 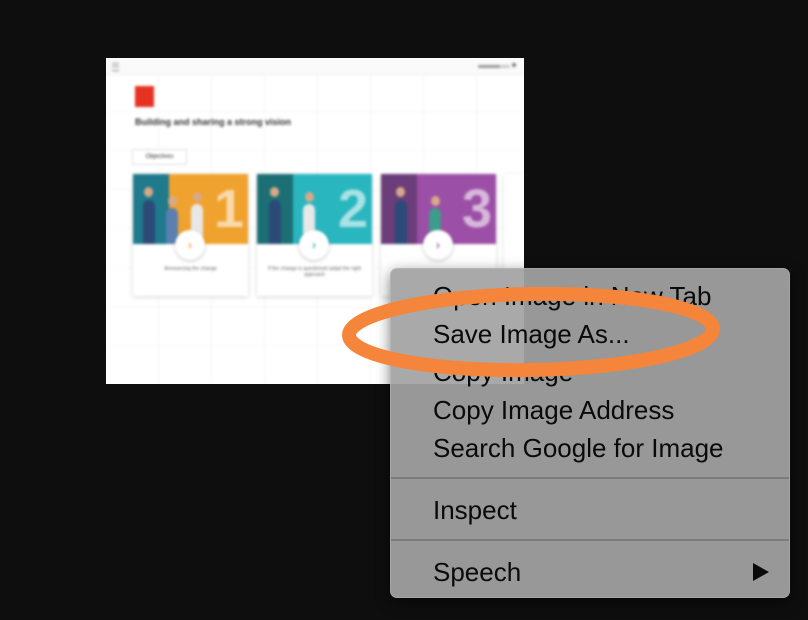 I want to click on menu-item-speech: Speech, so click(x=601, y=572).